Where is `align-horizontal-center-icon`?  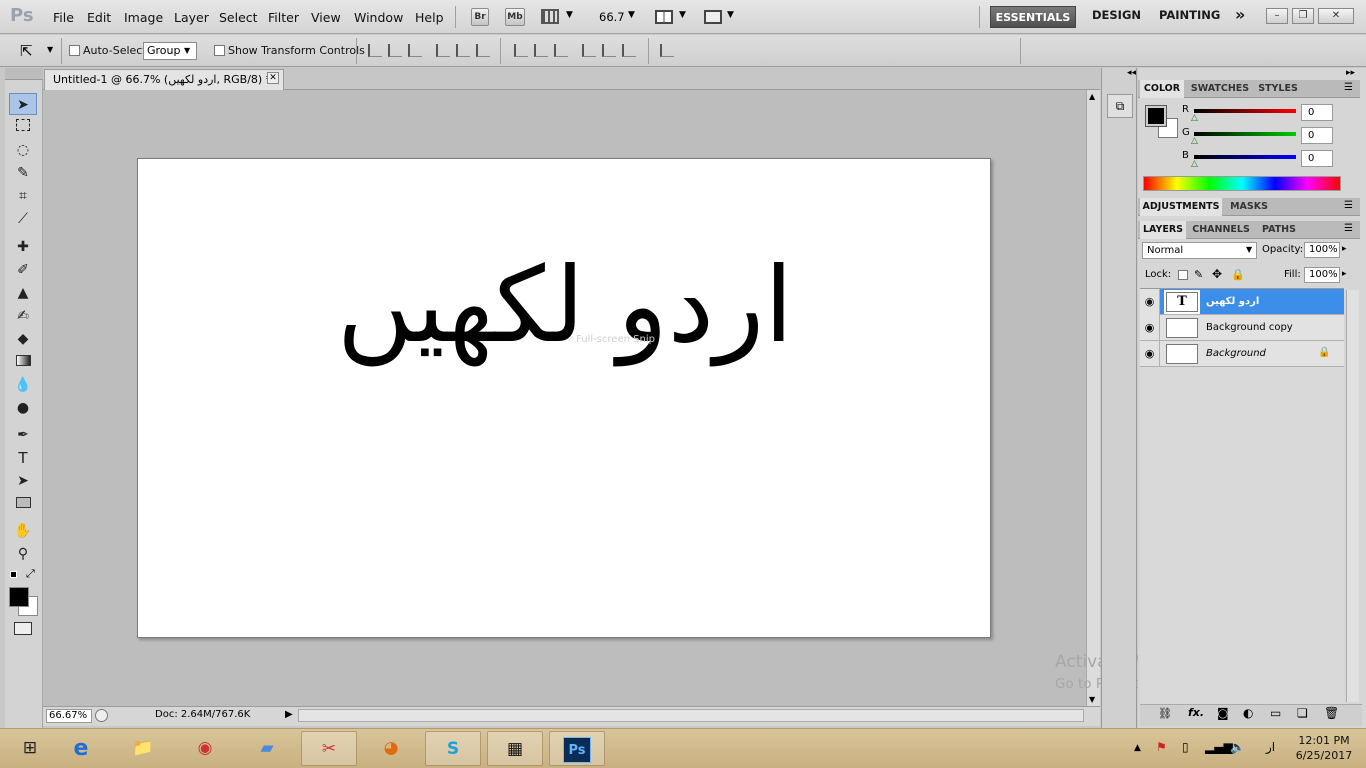 align-horizontal-center-icon is located at coordinates (463, 50).